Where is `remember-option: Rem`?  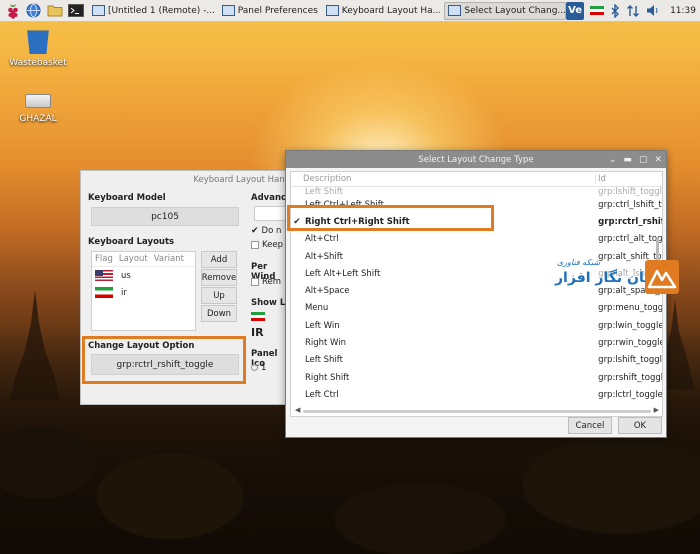 remember-option: Rem is located at coordinates (266, 282).